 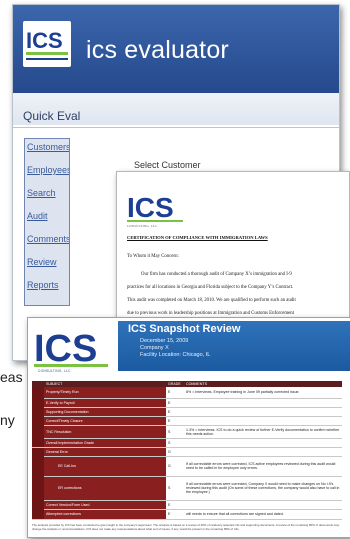 I want to click on nav-item-reports: Reports, so click(x=47, y=285).